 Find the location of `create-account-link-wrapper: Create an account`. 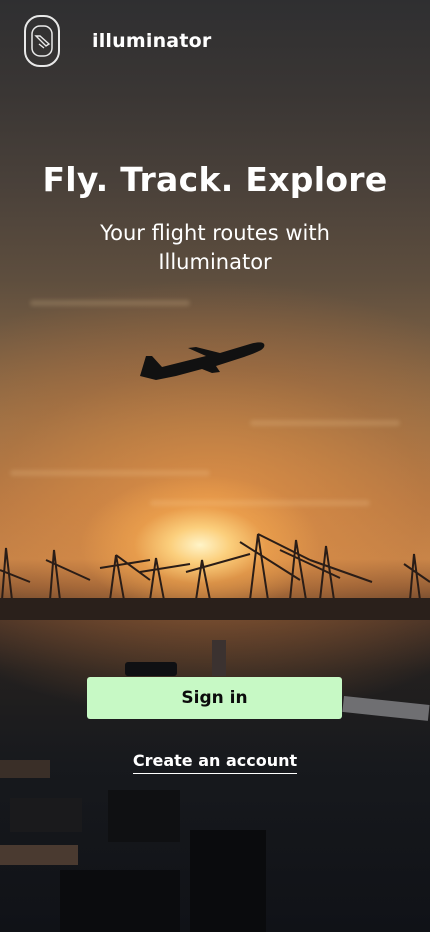

create-account-link-wrapper: Create an account is located at coordinates (215, 762).